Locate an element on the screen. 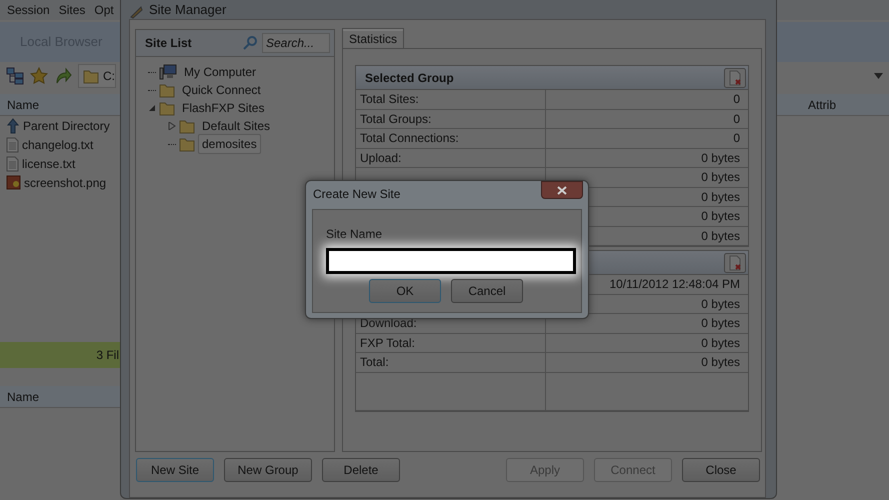 The height and width of the screenshot is (500, 889). field-label: Site Name is located at coordinates (355, 234).